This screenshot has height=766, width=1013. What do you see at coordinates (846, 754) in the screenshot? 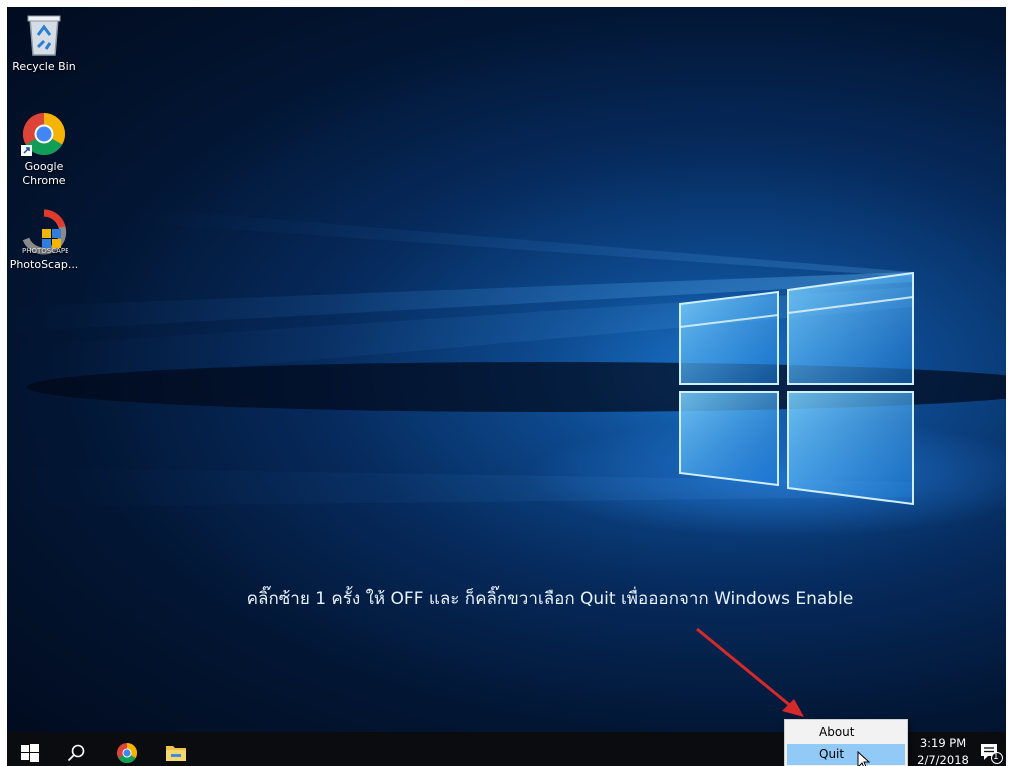
I see `menu-item-quit: Quit` at bounding box center [846, 754].